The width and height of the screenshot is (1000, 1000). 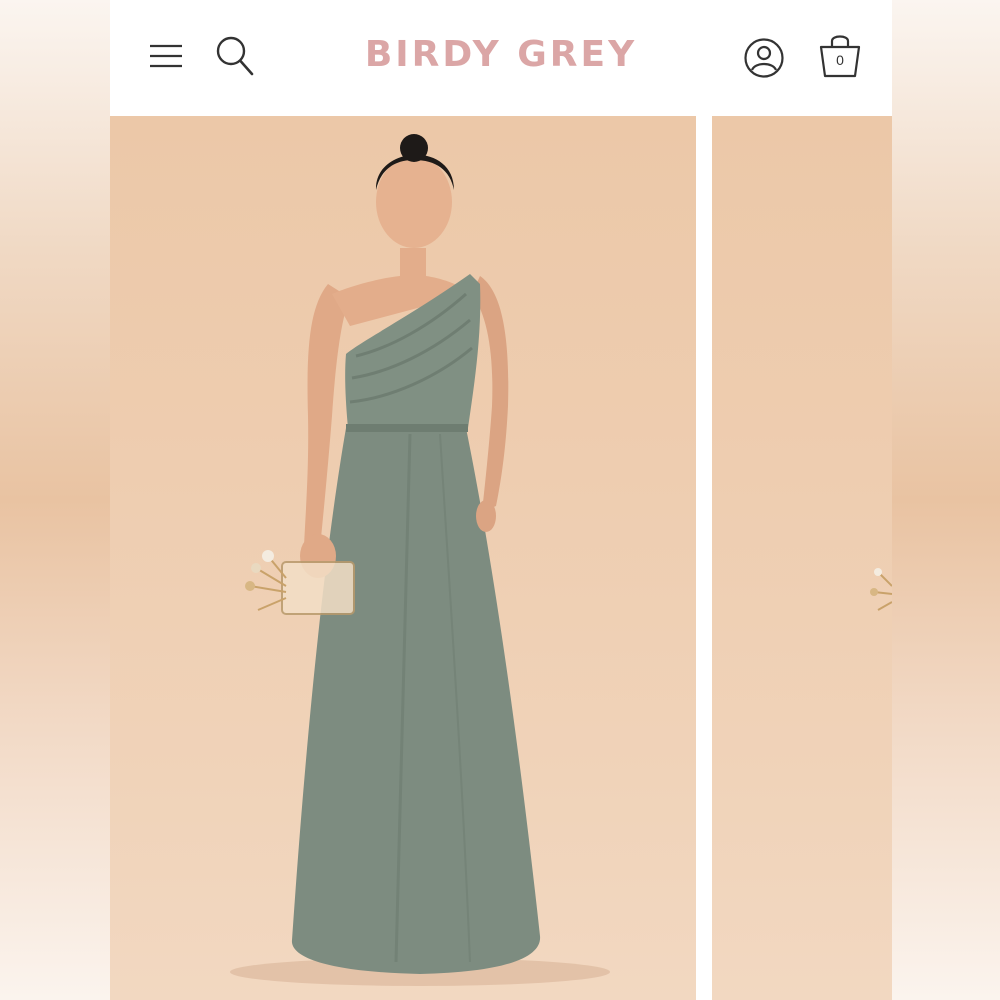 What do you see at coordinates (55, 500) in the screenshot?
I see `blurred-backdrop-left` at bounding box center [55, 500].